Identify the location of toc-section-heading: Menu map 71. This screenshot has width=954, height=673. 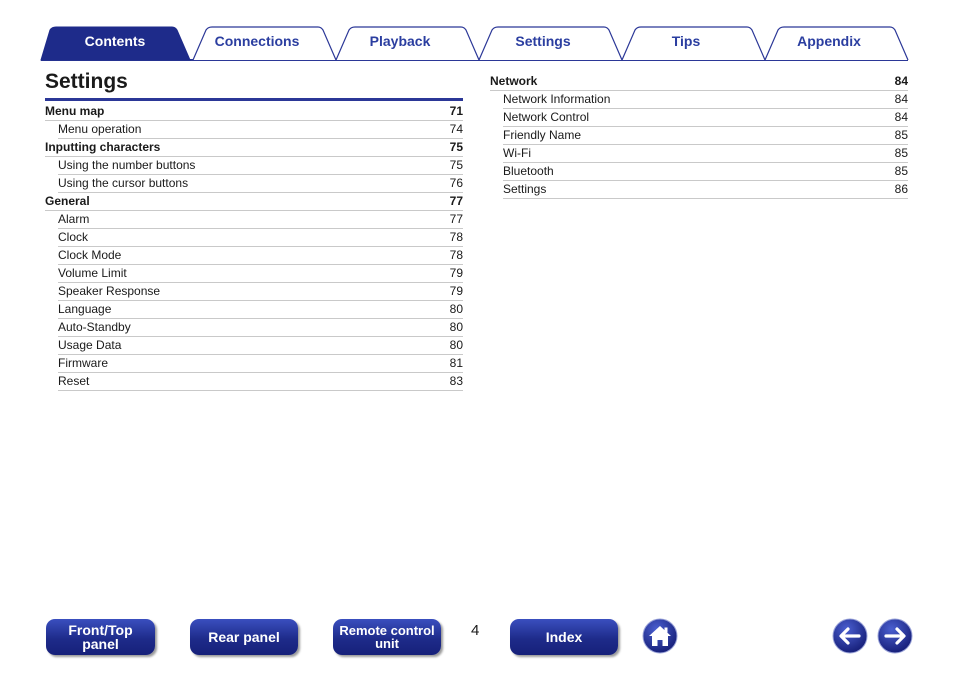
(254, 112).